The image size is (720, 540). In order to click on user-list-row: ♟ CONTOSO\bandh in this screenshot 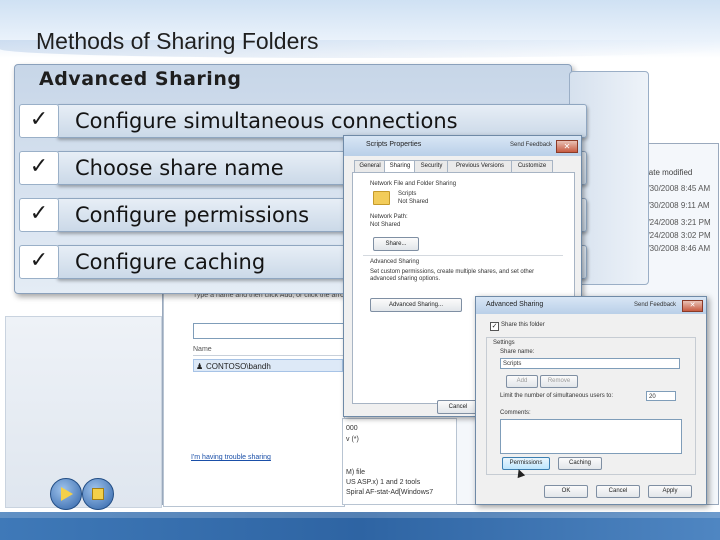, I will do `click(268, 365)`.